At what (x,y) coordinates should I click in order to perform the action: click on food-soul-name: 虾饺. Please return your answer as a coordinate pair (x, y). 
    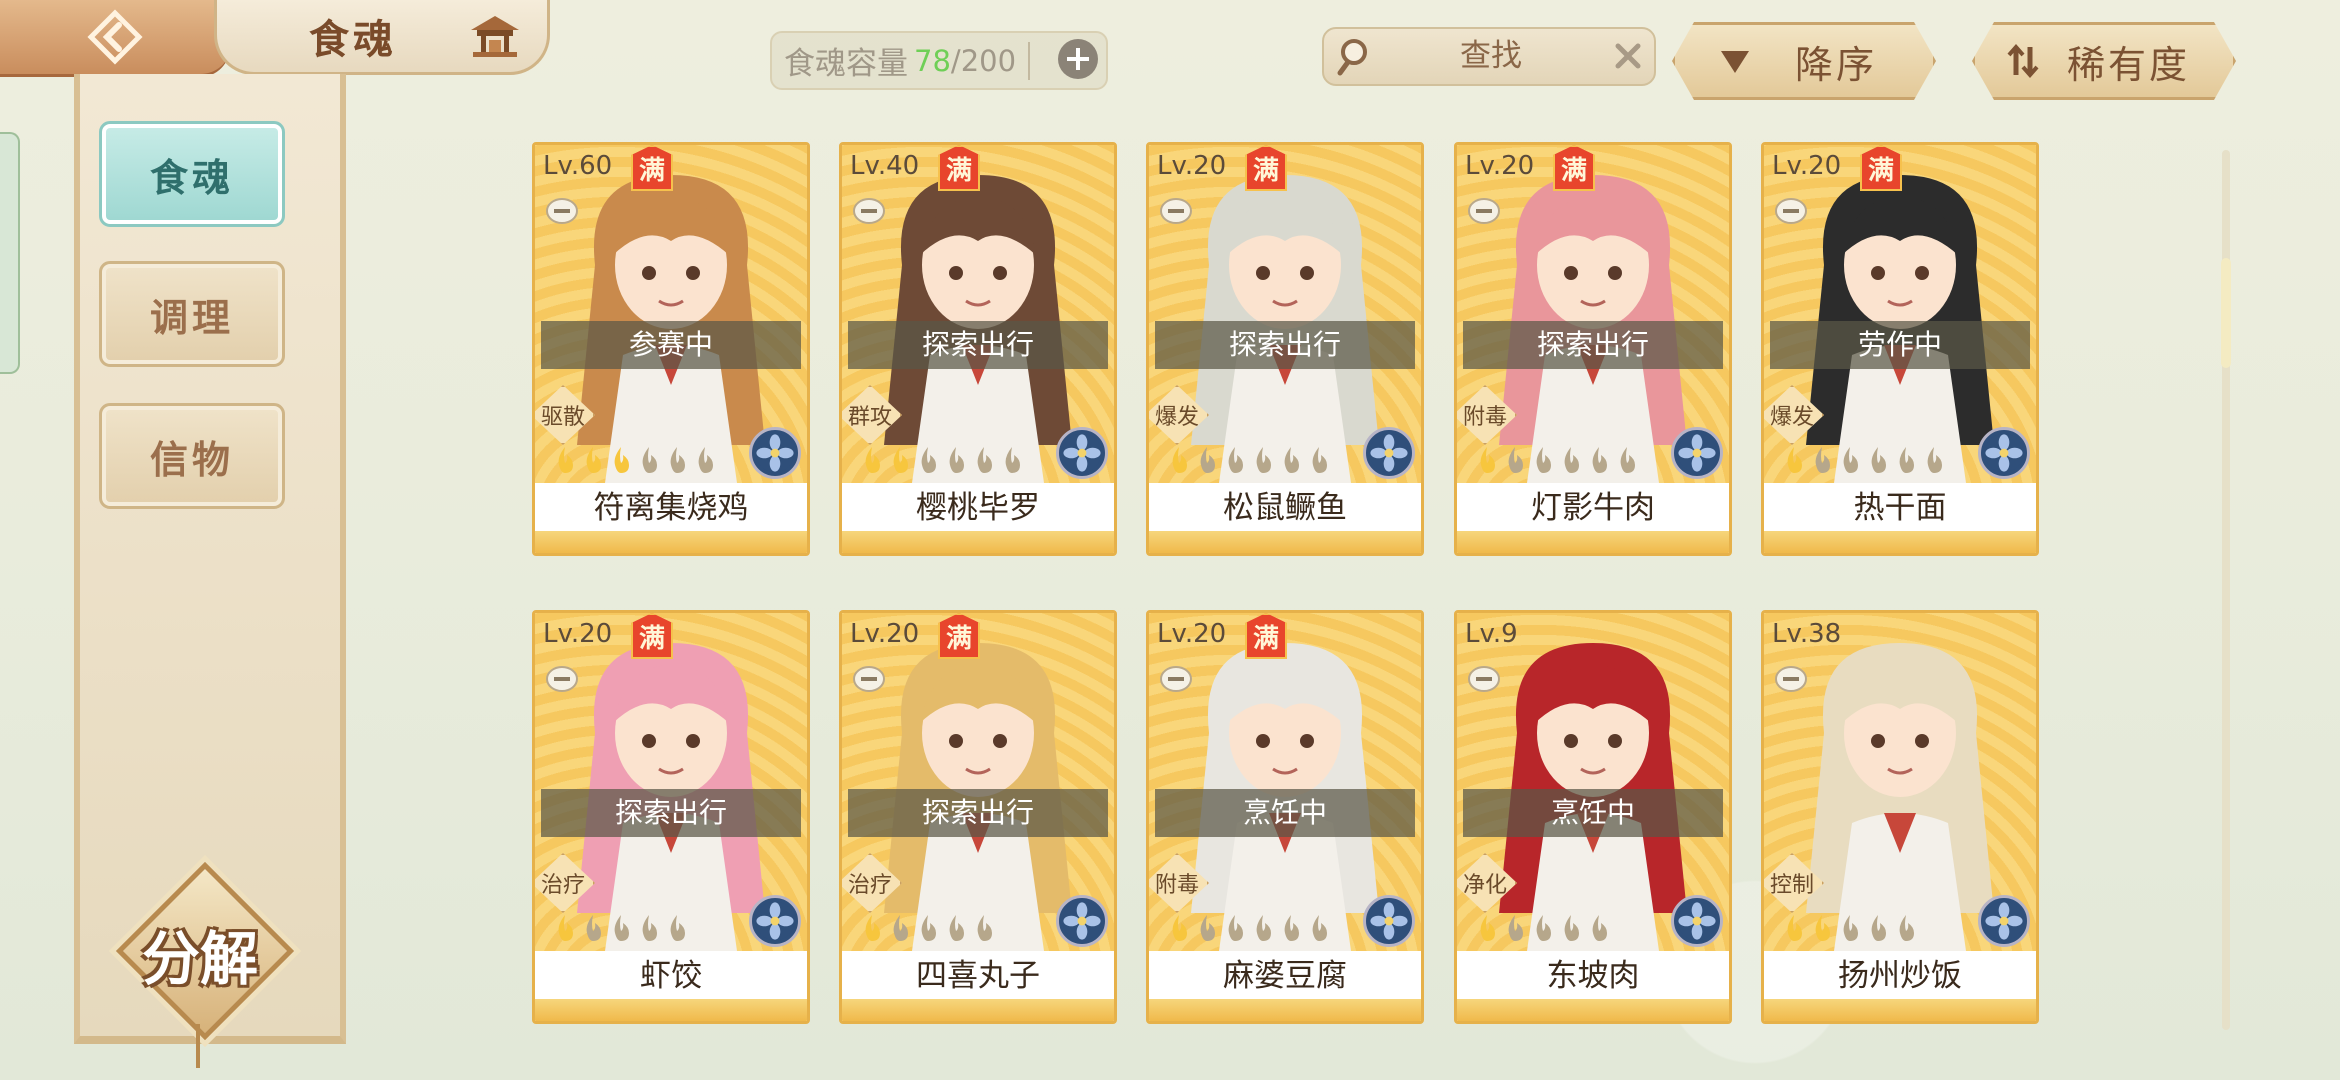
    Looking at the image, I should click on (671, 975).